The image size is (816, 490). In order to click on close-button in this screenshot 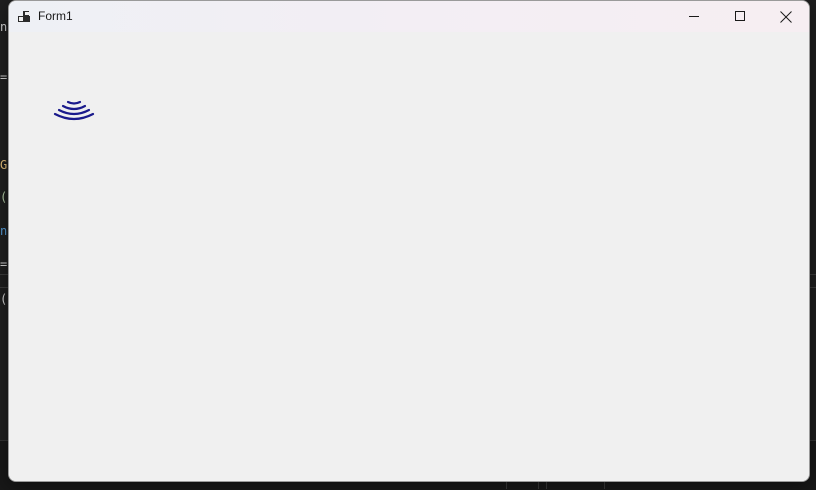, I will do `click(786, 16)`.